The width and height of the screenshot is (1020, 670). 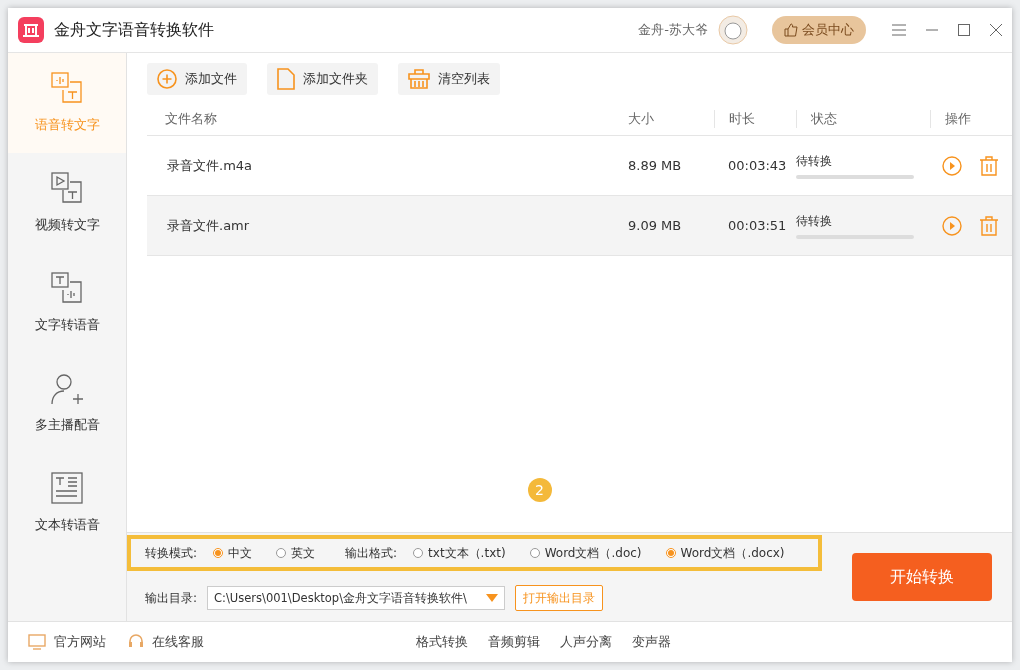 I want to click on footer-link: 人声分离, so click(x=586, y=642).